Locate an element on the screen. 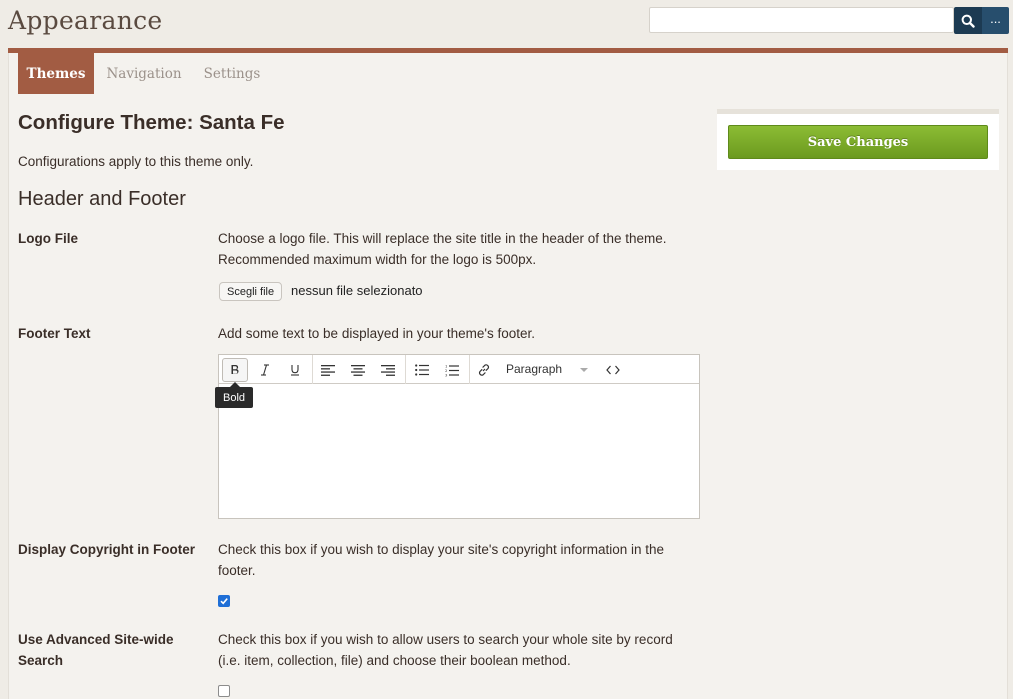 The image size is (1013, 699). bullet-list-icon is located at coordinates (422, 370).